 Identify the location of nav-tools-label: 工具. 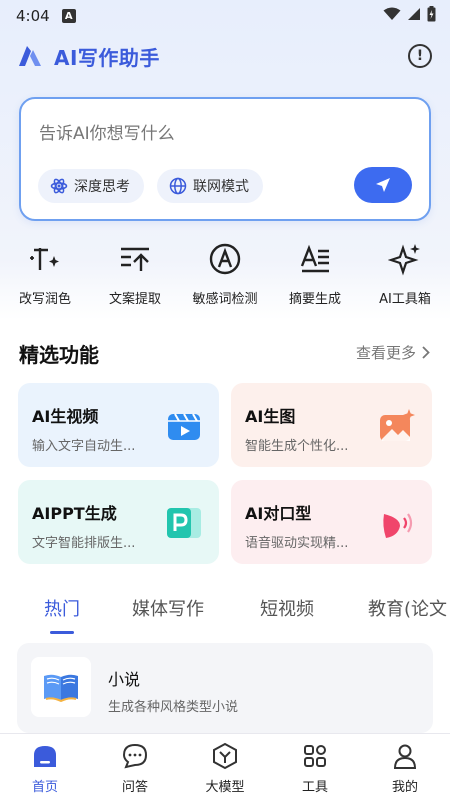
(314, 787).